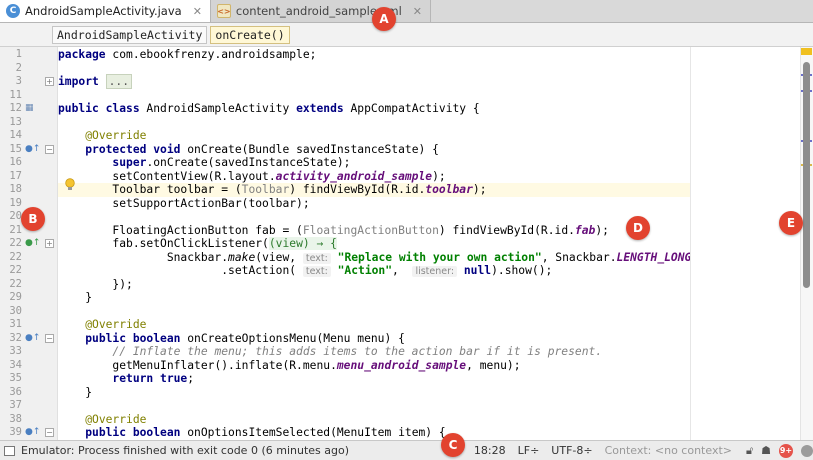 This screenshot has height=460, width=813. What do you see at coordinates (15, 311) in the screenshot?
I see `line-number: 30` at bounding box center [15, 311].